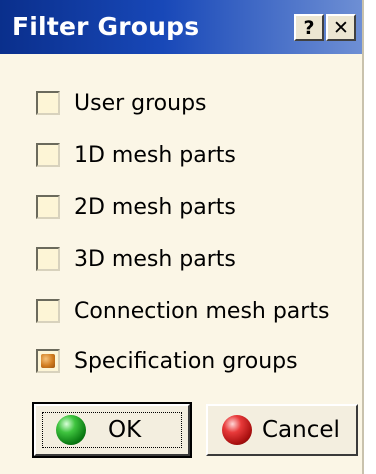  I want to click on cancel-label: Cancel, so click(301, 430).